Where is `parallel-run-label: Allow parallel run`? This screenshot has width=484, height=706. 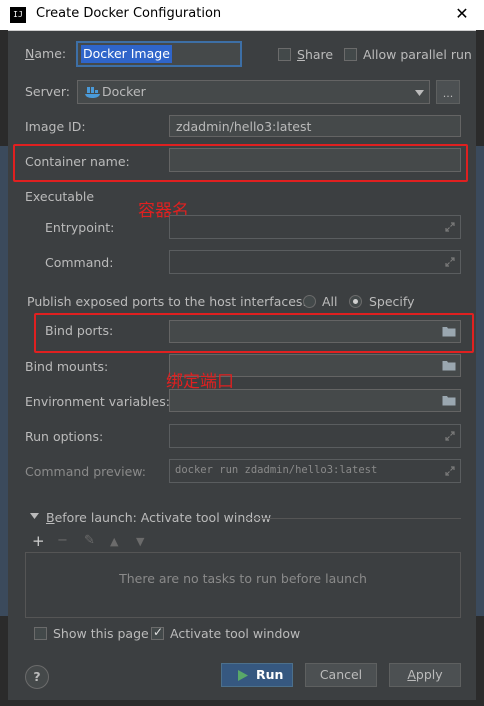 parallel-run-label: Allow parallel run is located at coordinates (417, 54).